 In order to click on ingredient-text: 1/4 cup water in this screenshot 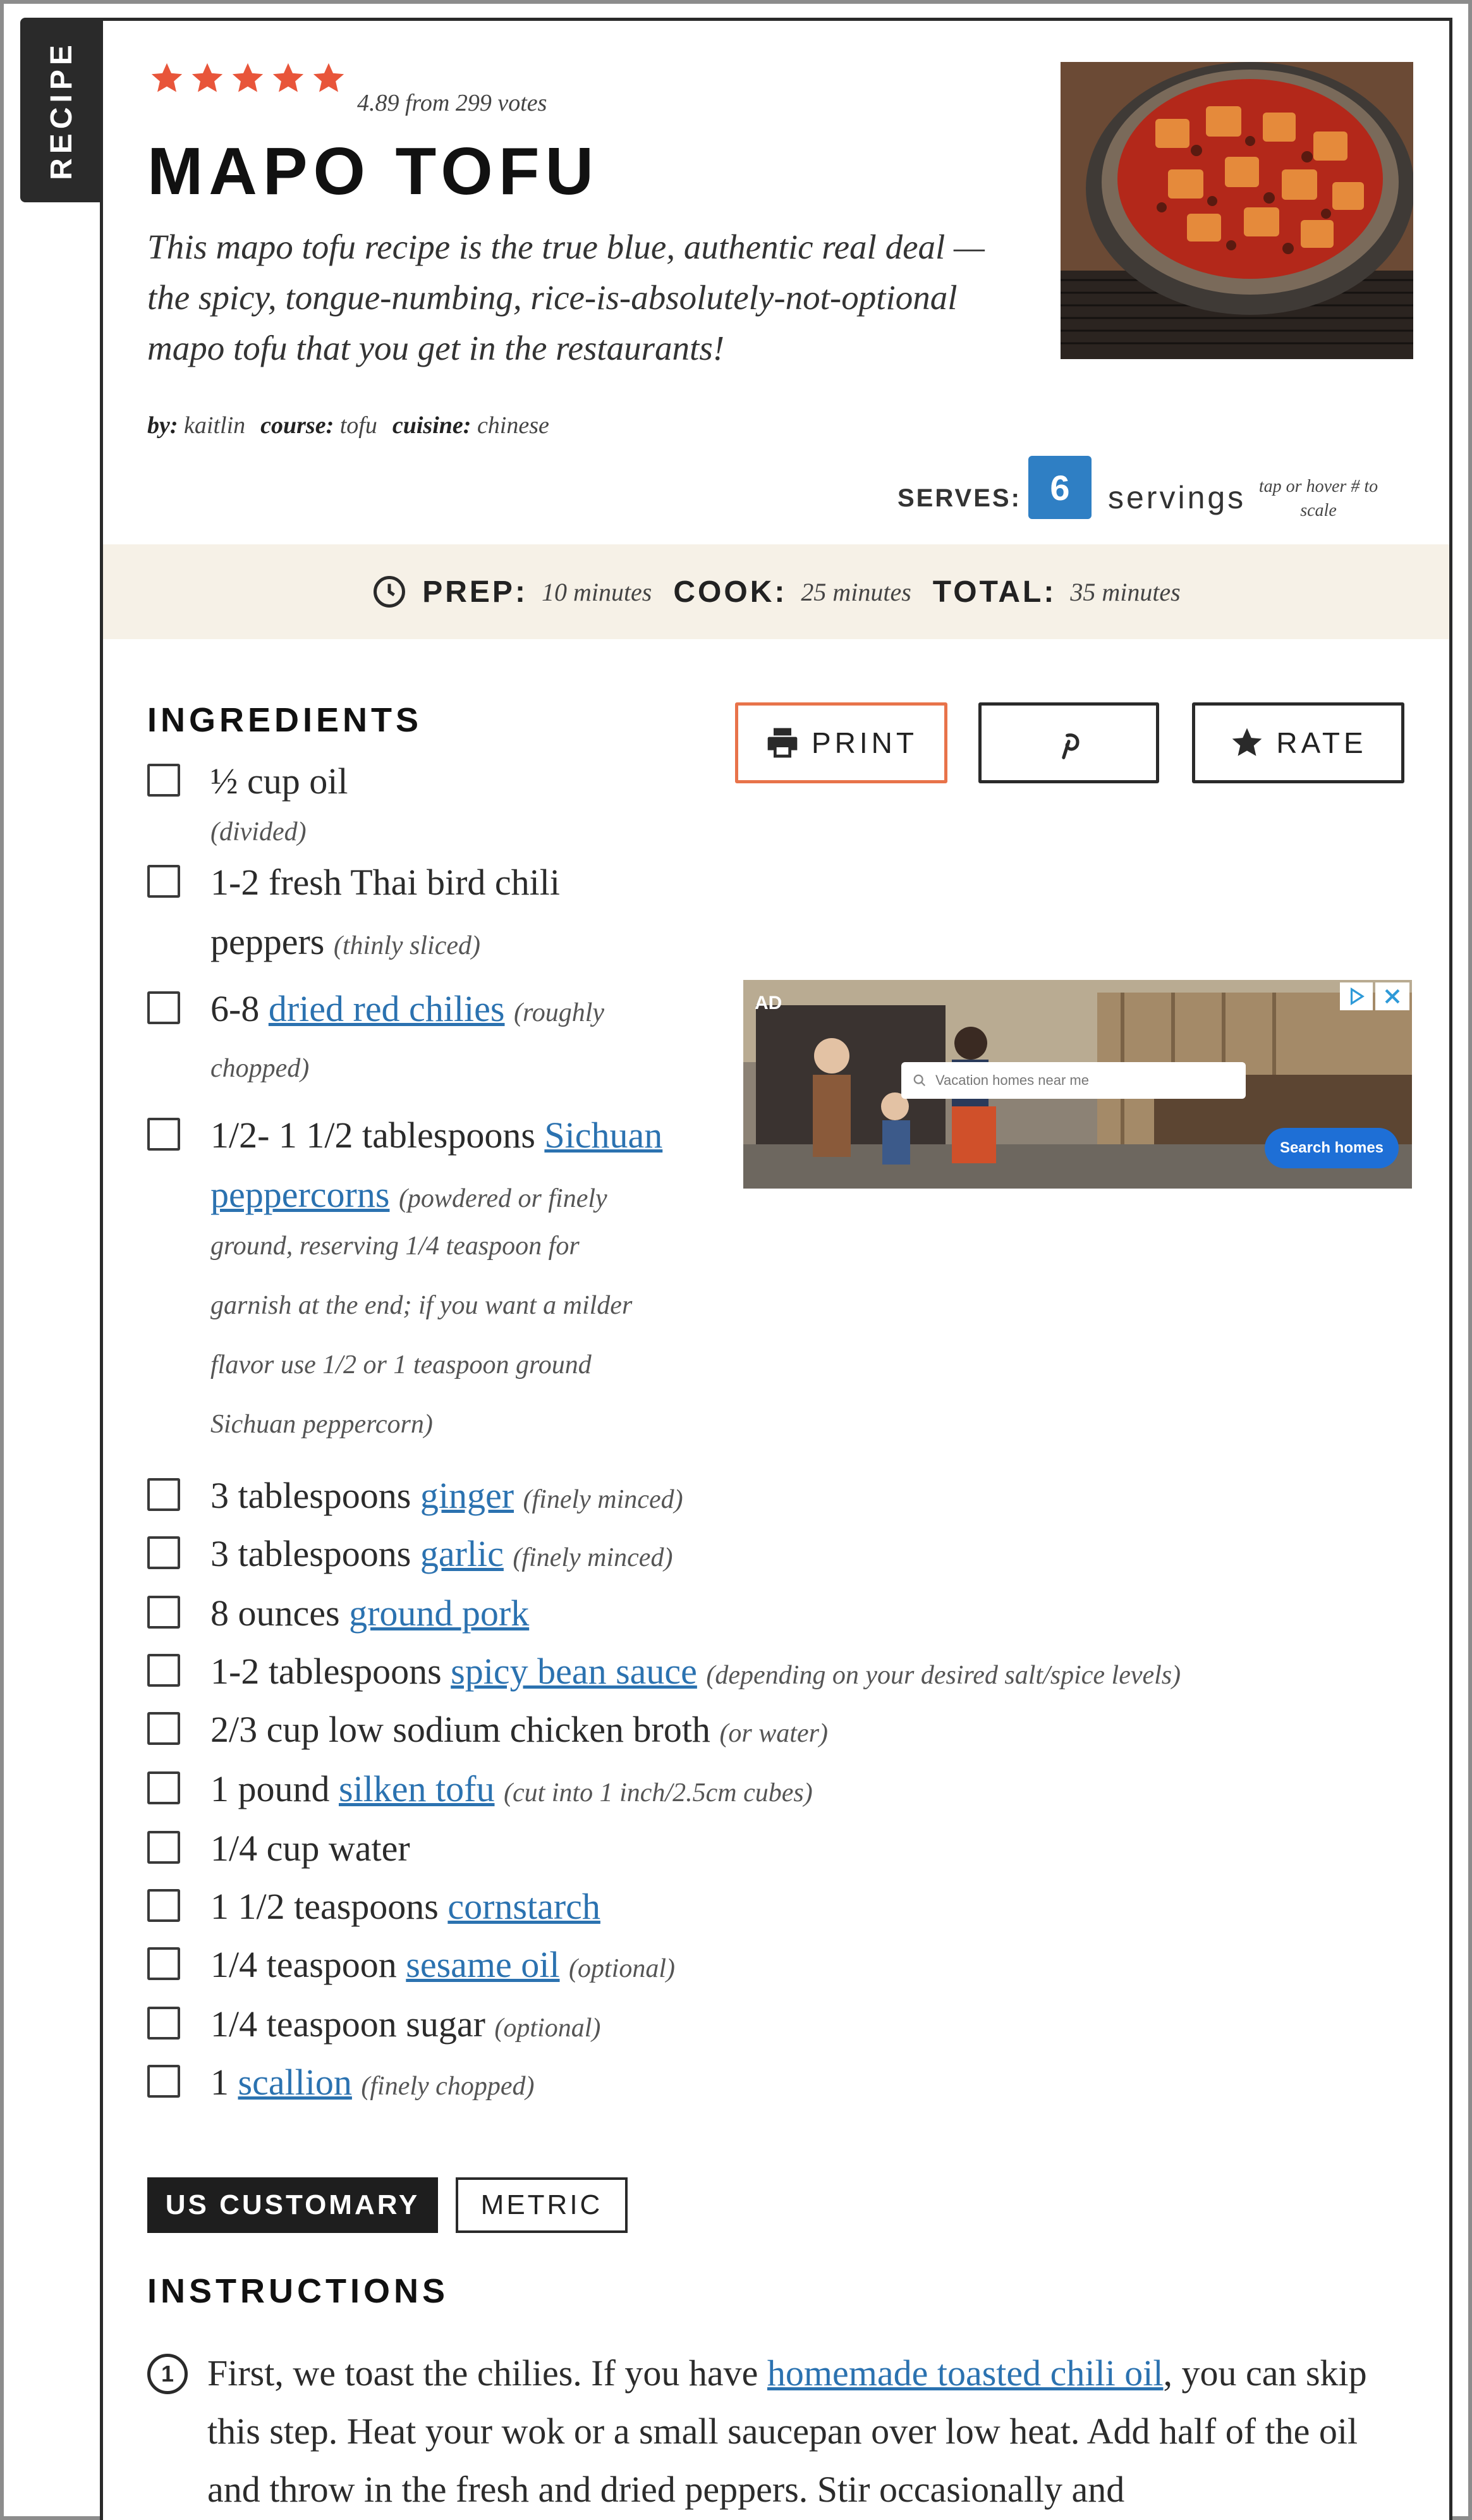, I will do `click(310, 1848)`.